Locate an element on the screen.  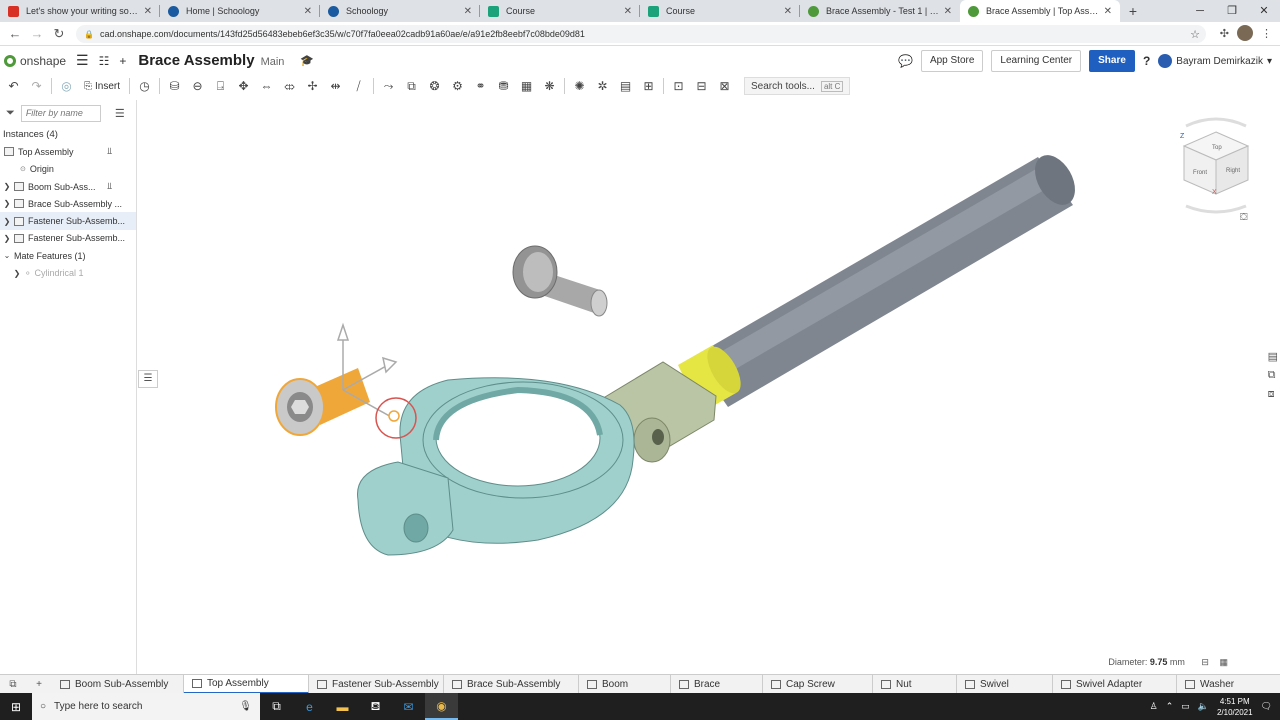
browser-tab: Let's show your writing some ✕ is located at coordinates (80, 11).